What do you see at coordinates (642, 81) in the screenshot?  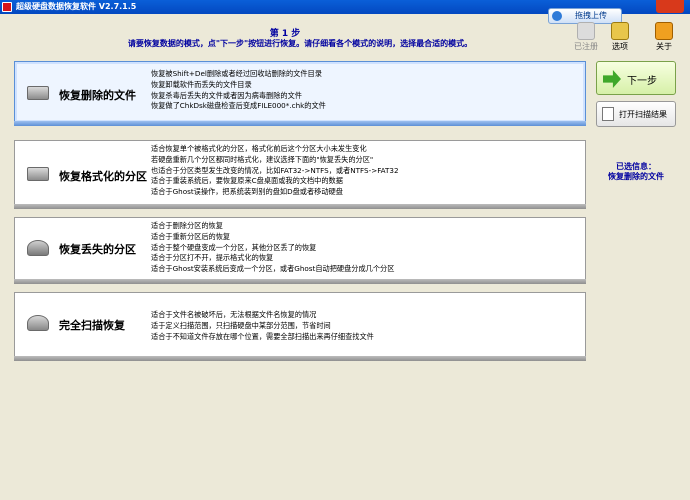 I see `next-step-label: 下一步` at bounding box center [642, 81].